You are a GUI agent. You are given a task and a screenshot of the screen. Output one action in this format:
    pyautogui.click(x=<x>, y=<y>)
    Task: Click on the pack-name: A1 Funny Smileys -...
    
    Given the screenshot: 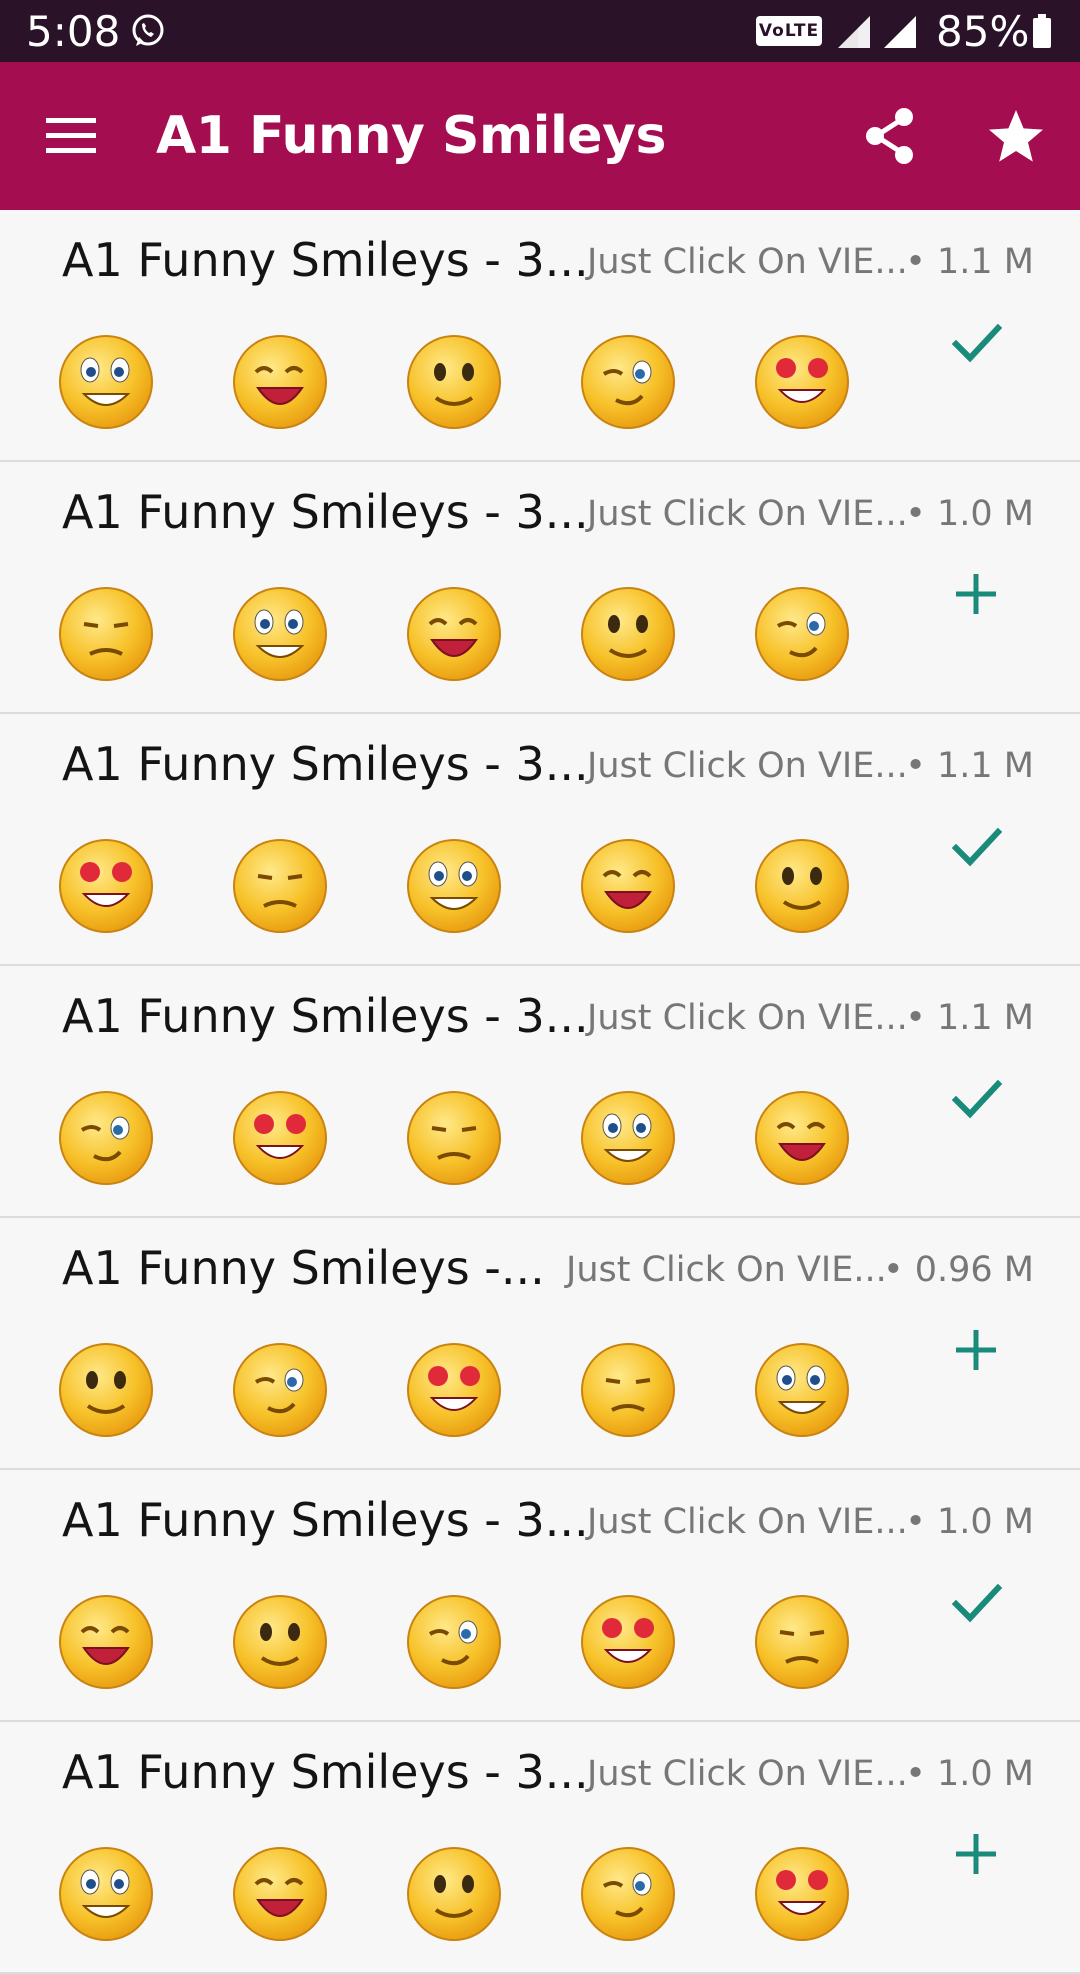 What is the action you would take?
    pyautogui.click(x=303, y=1268)
    